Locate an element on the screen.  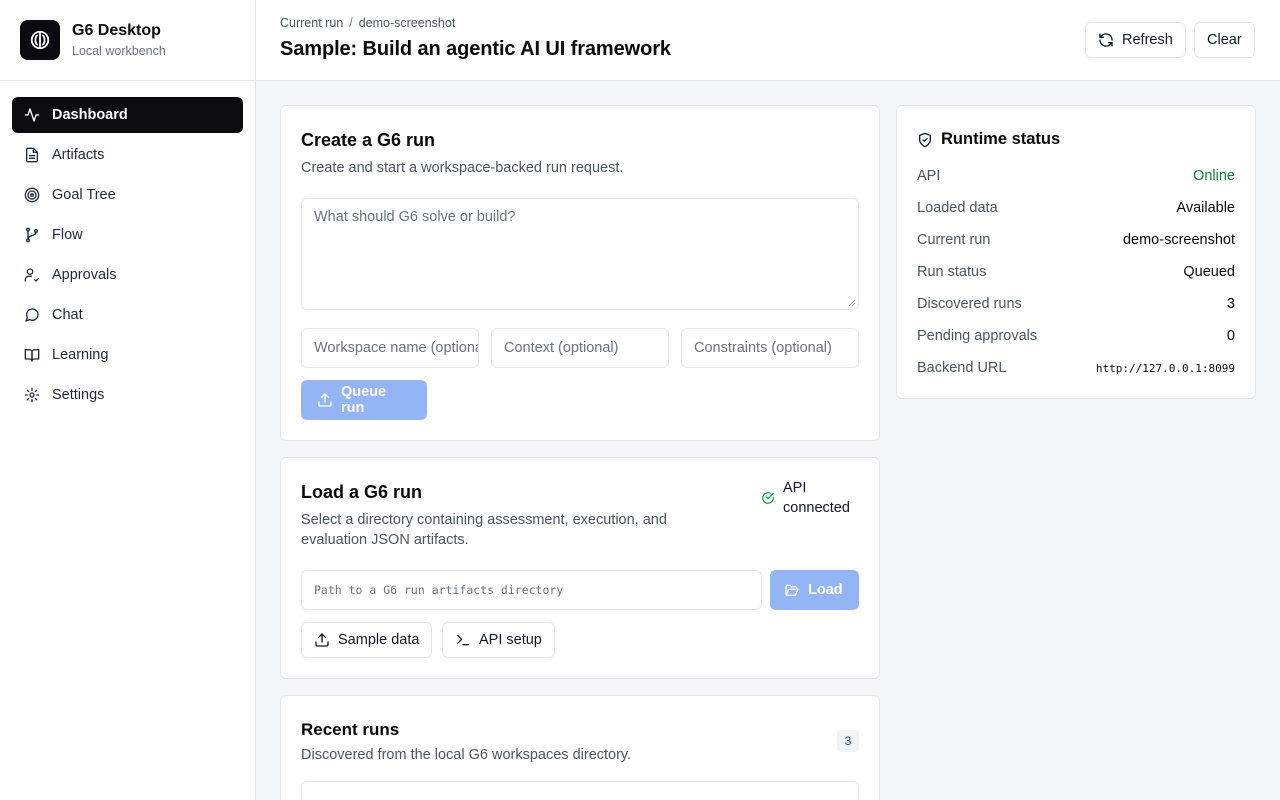
sidebar-item-label: Settings is located at coordinates (78, 395).